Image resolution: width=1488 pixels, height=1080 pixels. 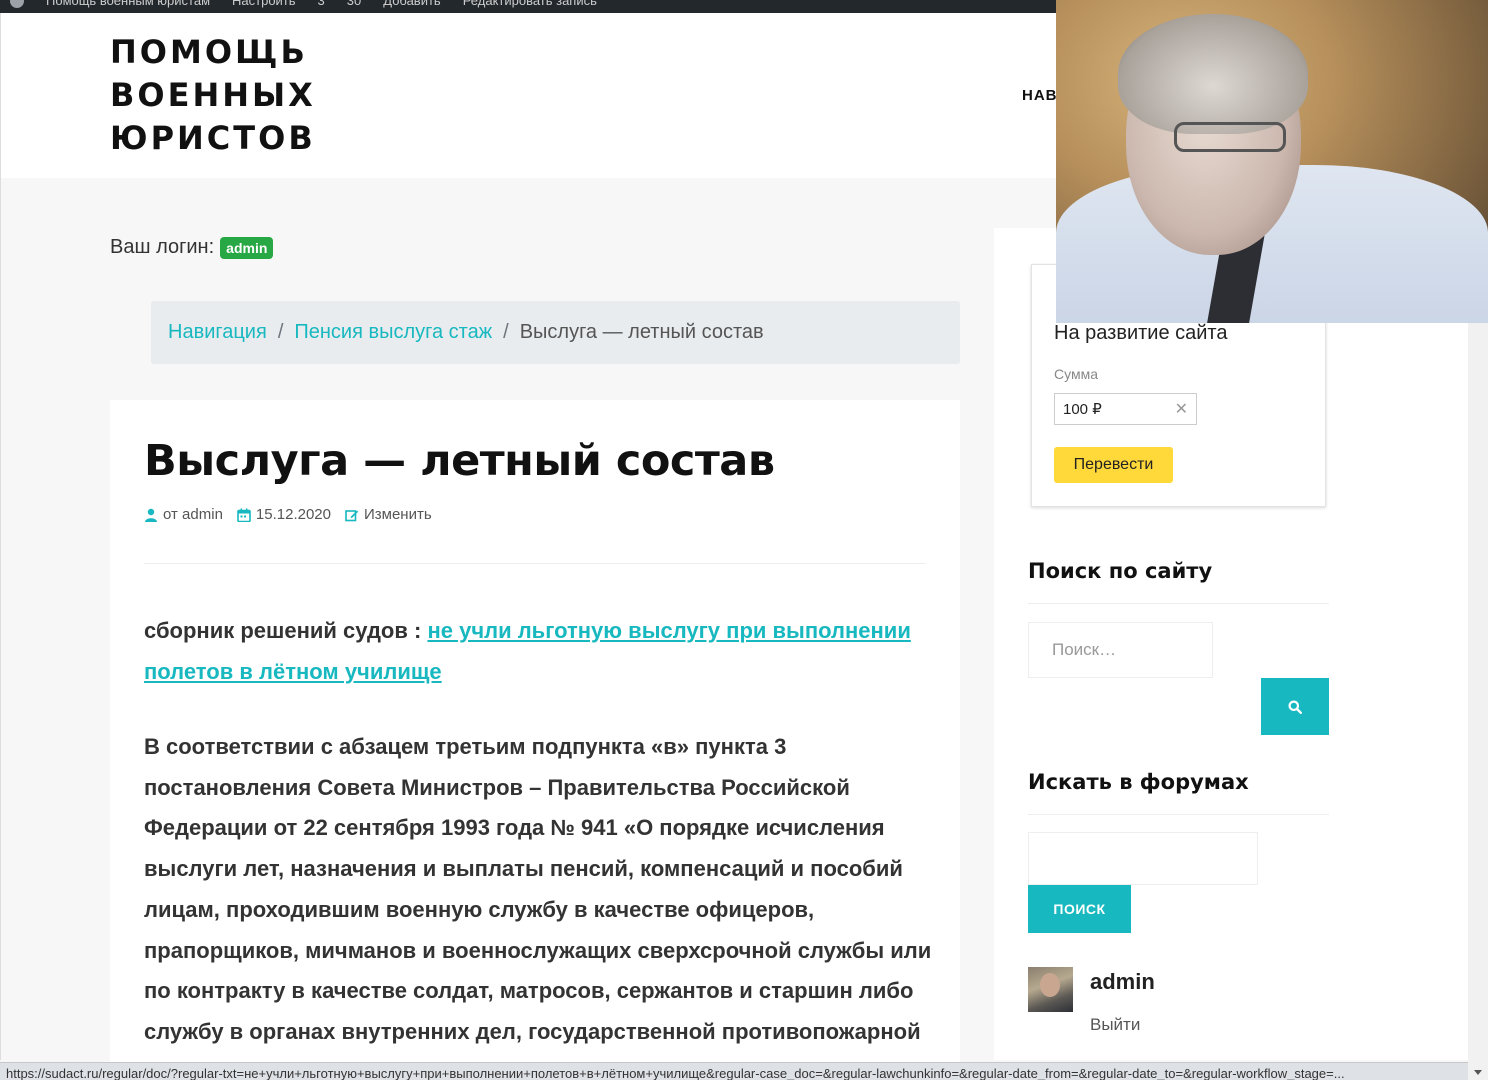 I want to click on breadcrumb-current: Выслуга — летный состав, so click(x=641, y=332).